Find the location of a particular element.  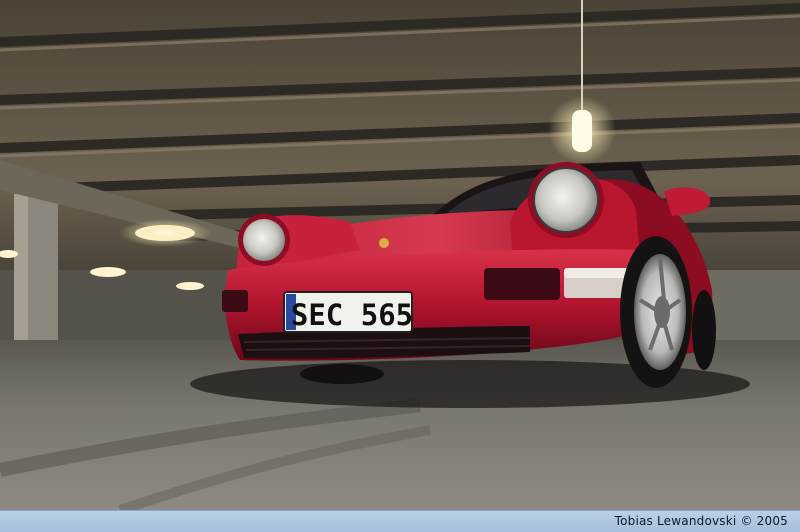

license-plate: SEC 565 is located at coordinates (348, 312).